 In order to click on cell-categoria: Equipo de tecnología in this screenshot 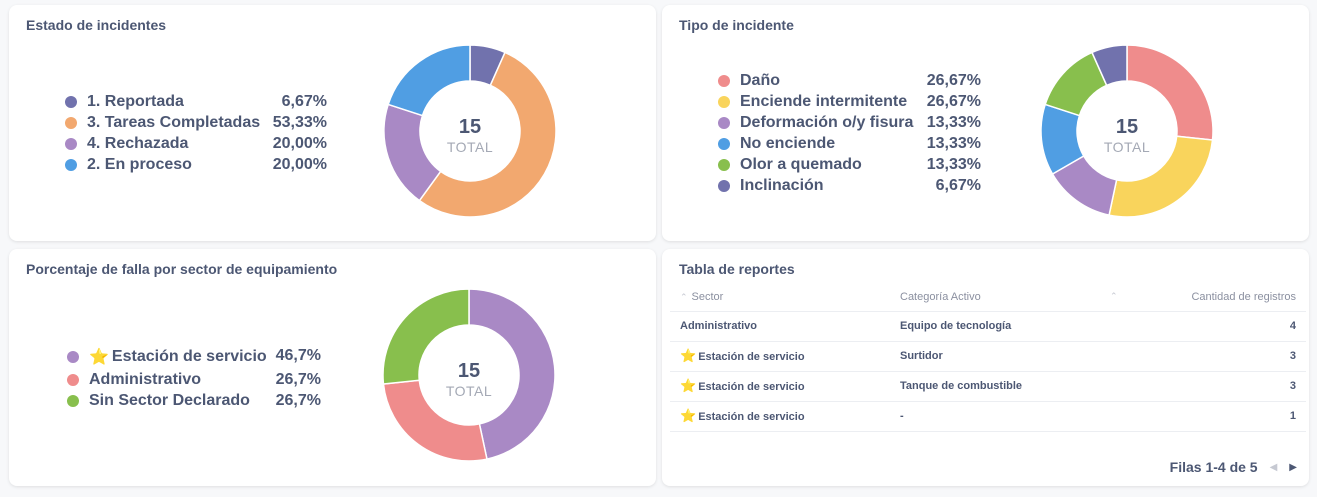, I will do `click(995, 326)`.